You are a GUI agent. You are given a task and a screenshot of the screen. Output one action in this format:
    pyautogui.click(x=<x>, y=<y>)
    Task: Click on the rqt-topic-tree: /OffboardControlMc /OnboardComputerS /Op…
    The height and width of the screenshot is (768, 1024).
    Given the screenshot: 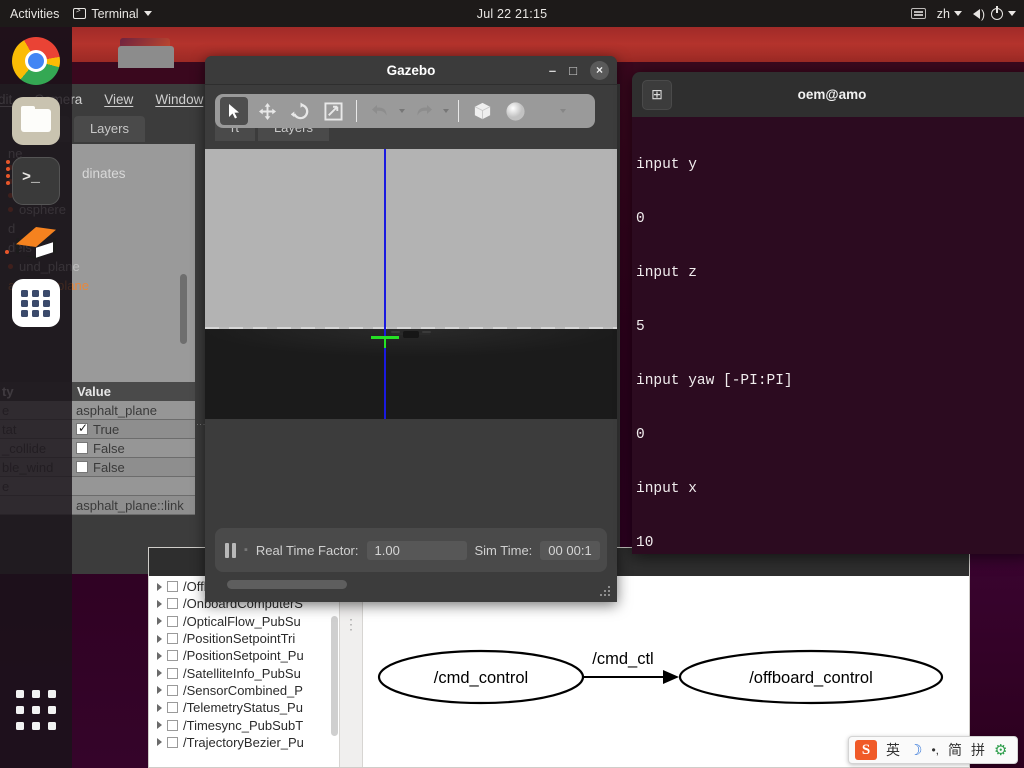 What is the action you would take?
    pyautogui.click(x=244, y=671)
    